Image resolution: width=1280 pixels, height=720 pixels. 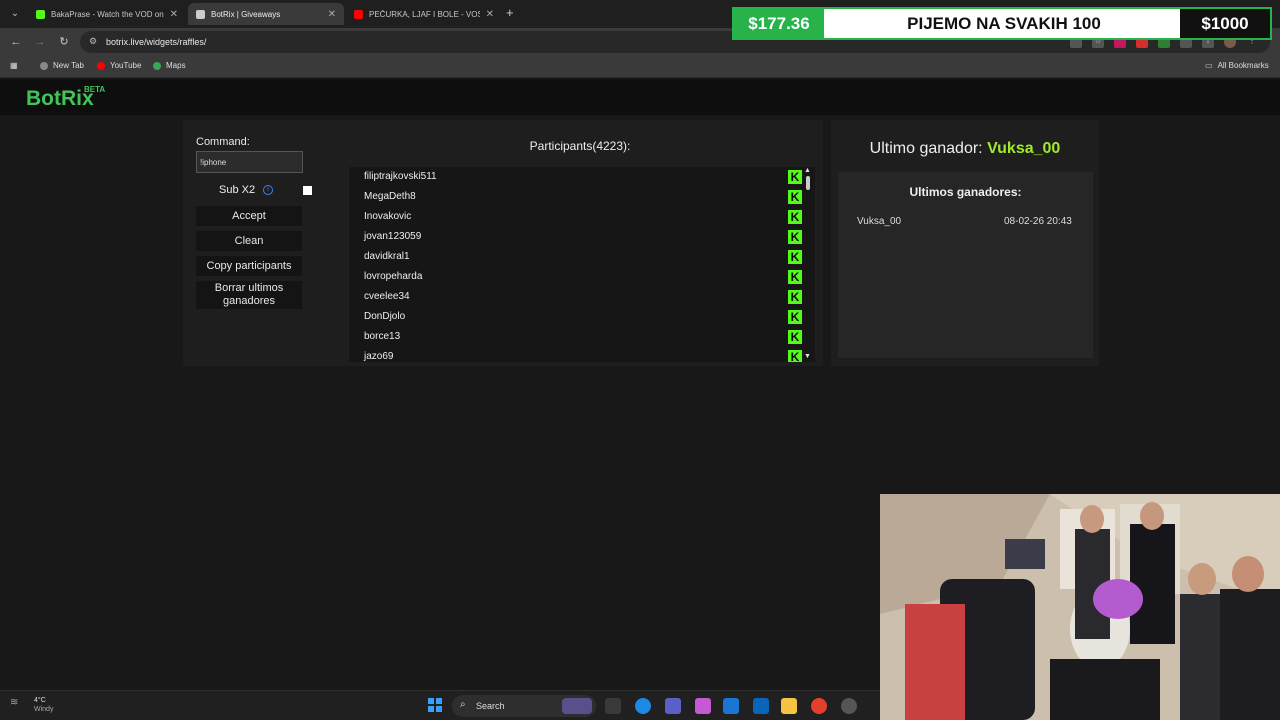 I want to click on bookmark-maps: Maps, so click(x=169, y=65).